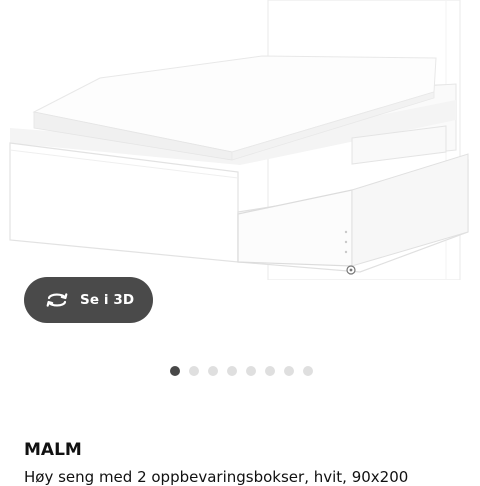 Image resolution: width=480 pixels, height=486 pixels. I want to click on rotate-3d-icon, so click(57, 300).